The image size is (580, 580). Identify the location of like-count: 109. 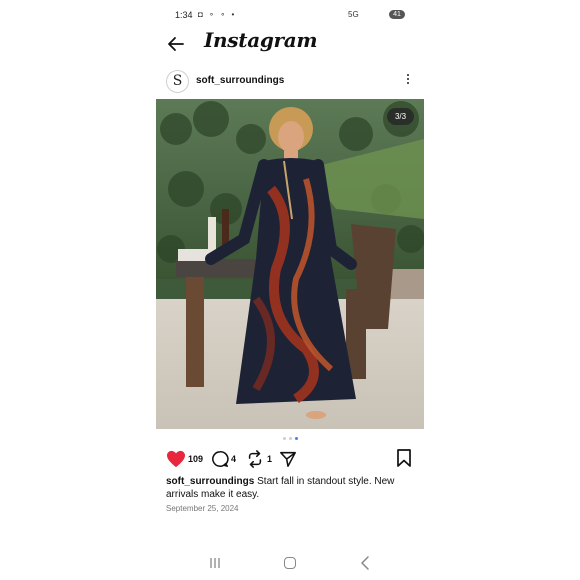
(195, 459).